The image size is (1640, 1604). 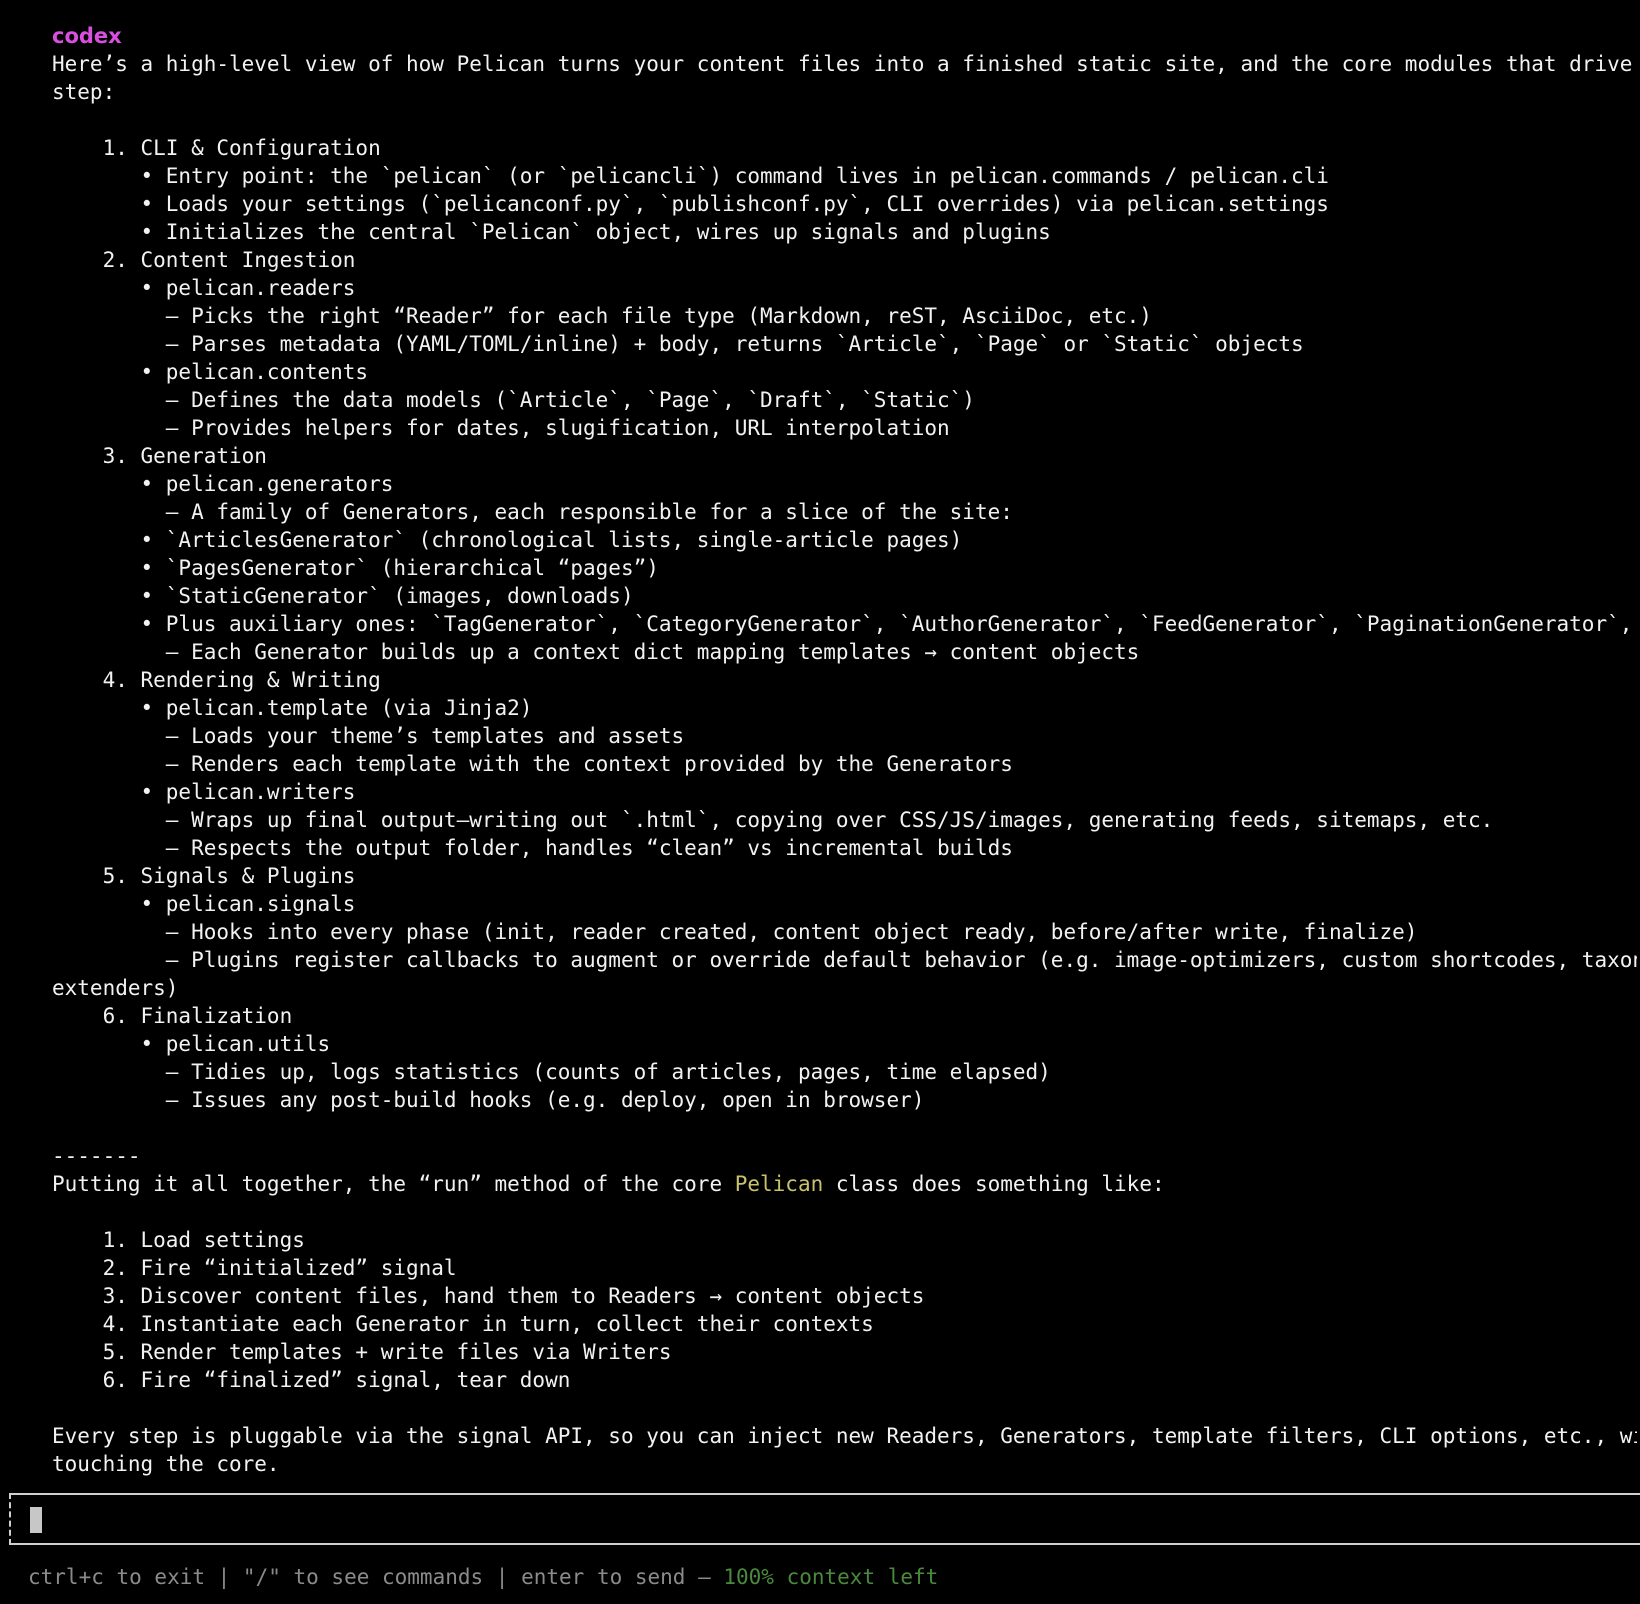 What do you see at coordinates (172, 1016) in the screenshot?
I see `message-line: 6. Finalization` at bounding box center [172, 1016].